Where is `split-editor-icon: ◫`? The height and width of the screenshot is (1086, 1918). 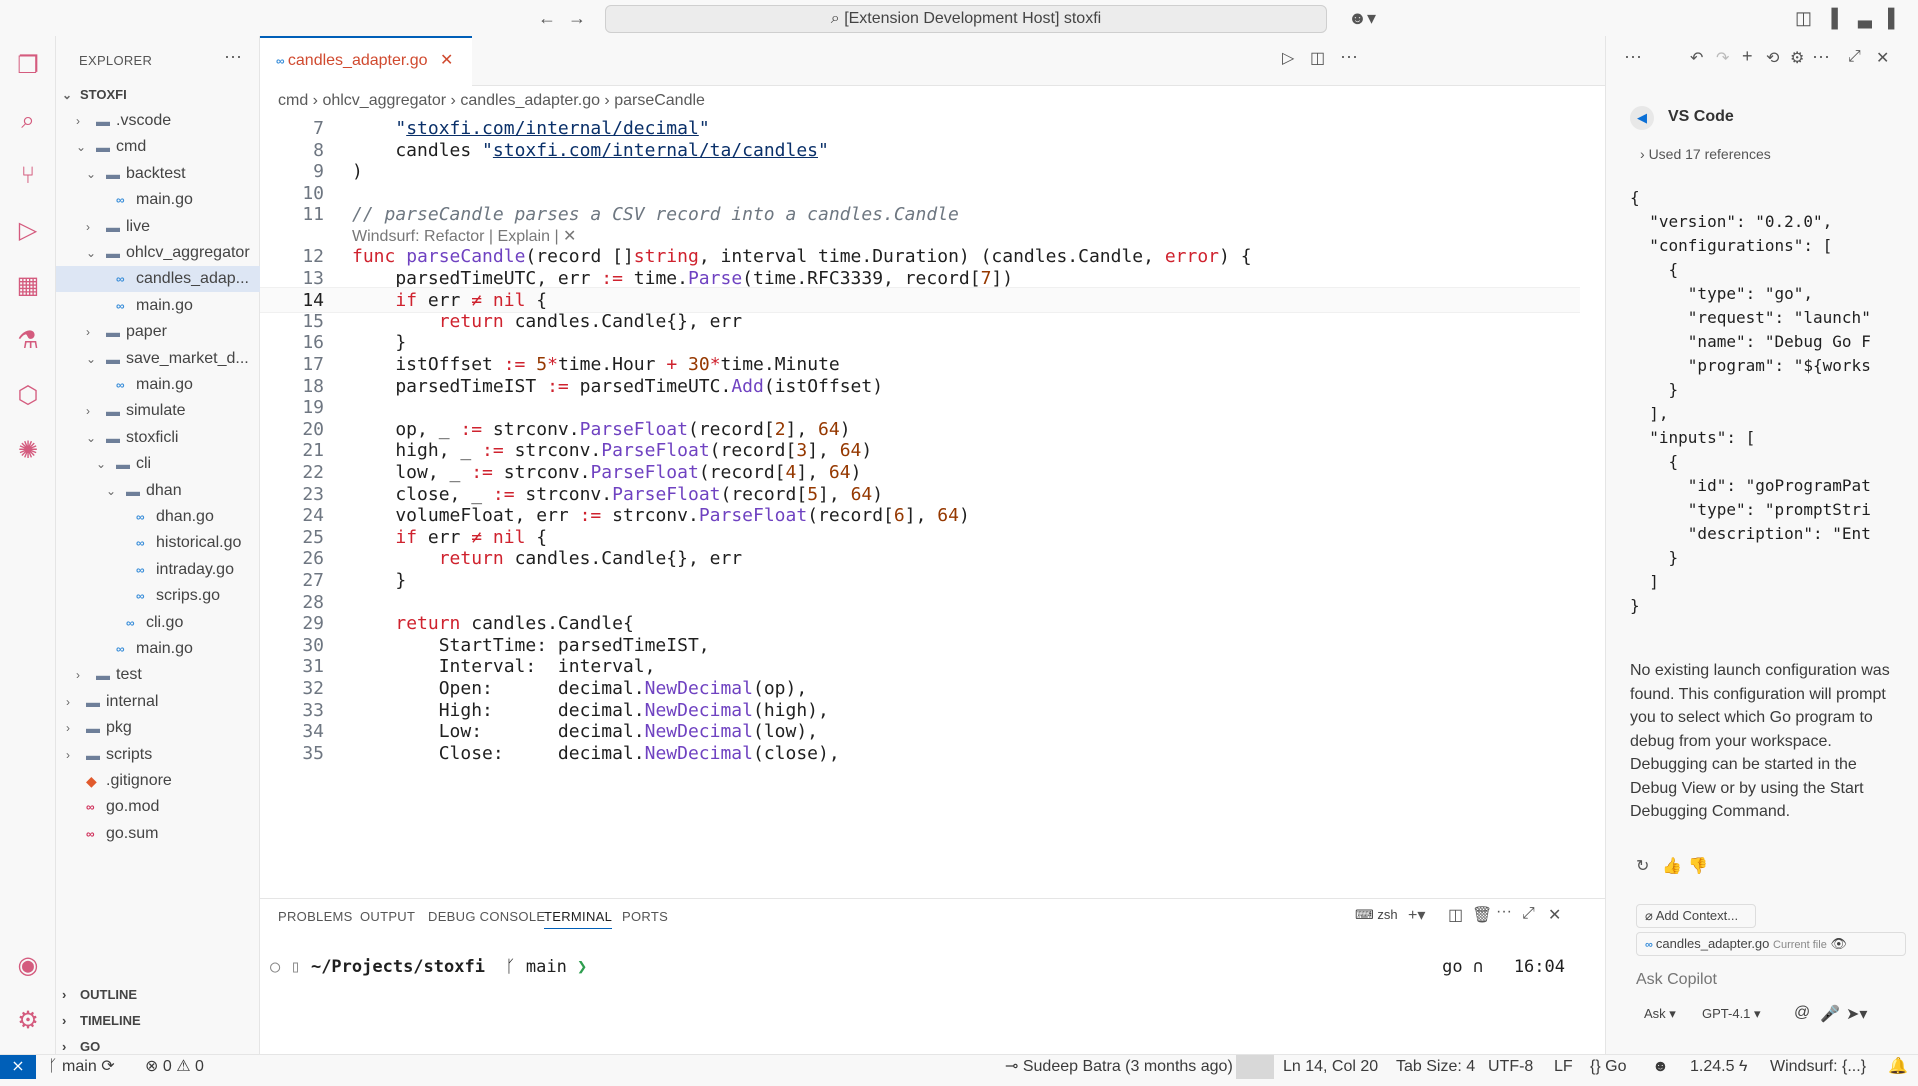 split-editor-icon: ◫ is located at coordinates (1317, 58).